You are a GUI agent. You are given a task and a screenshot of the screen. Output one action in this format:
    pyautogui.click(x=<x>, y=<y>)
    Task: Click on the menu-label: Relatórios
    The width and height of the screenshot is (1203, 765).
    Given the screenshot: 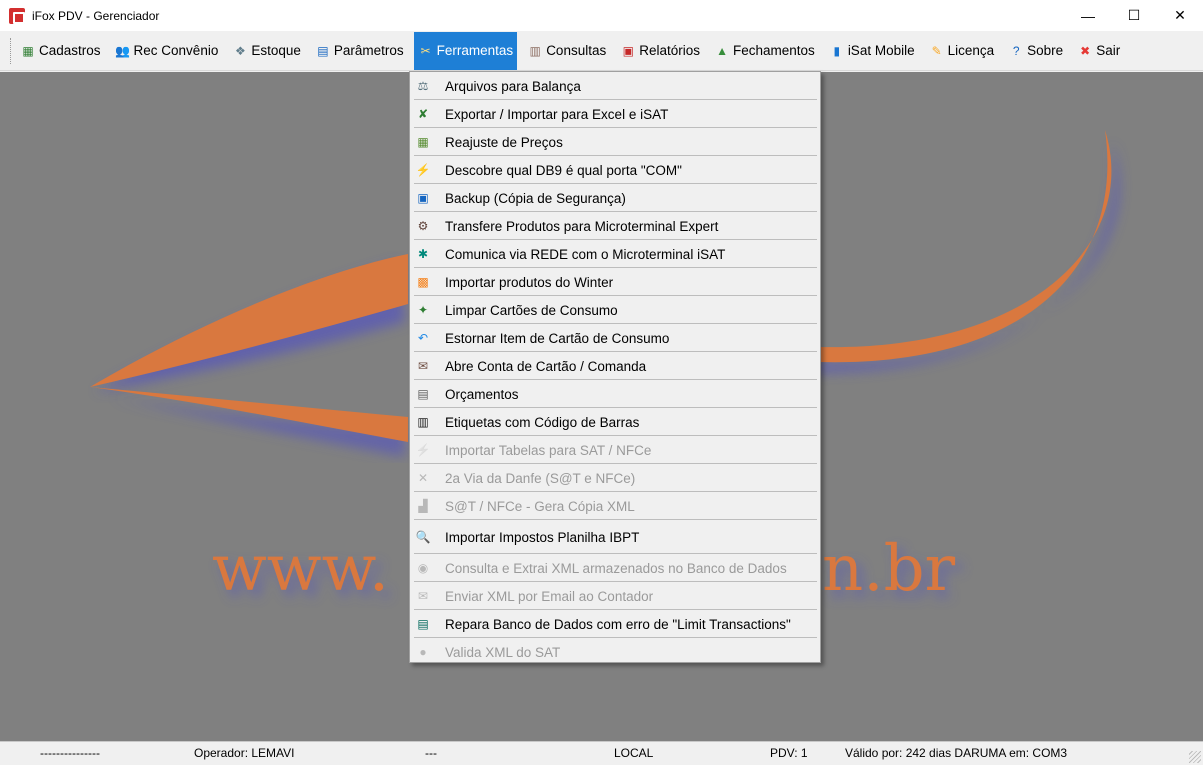 What is the action you would take?
    pyautogui.click(x=670, y=50)
    